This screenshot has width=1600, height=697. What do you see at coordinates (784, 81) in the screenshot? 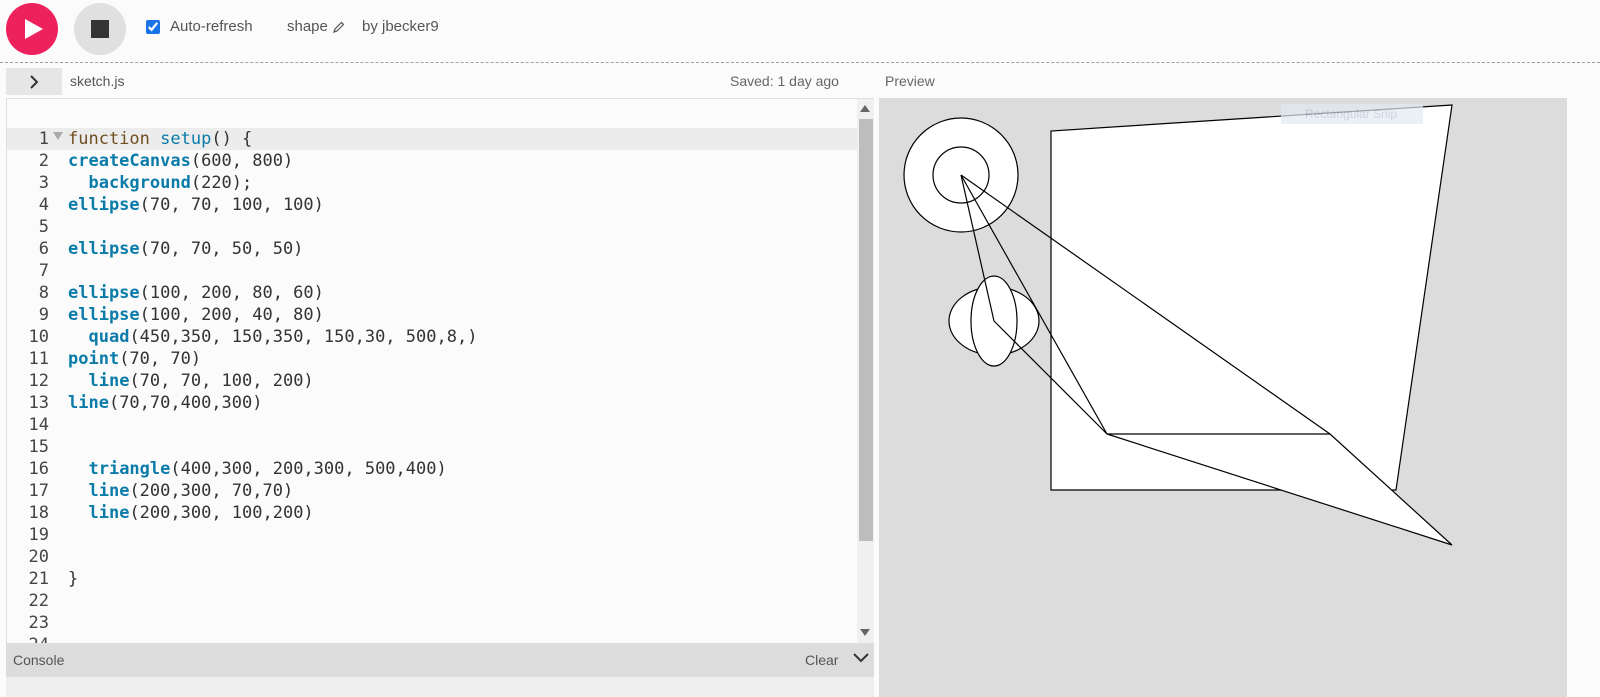
I see `saved-status: Saved: 1 day ago` at bounding box center [784, 81].